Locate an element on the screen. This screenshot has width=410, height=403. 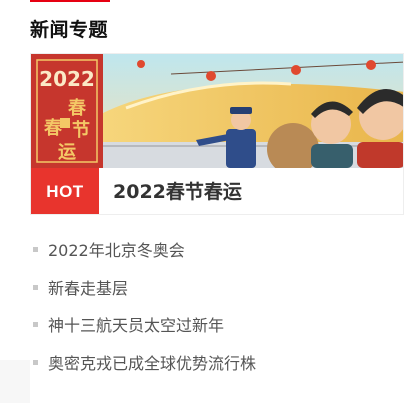
news-item-label: 奥密克戎已成全球优势流行株 is located at coordinates (152, 363).